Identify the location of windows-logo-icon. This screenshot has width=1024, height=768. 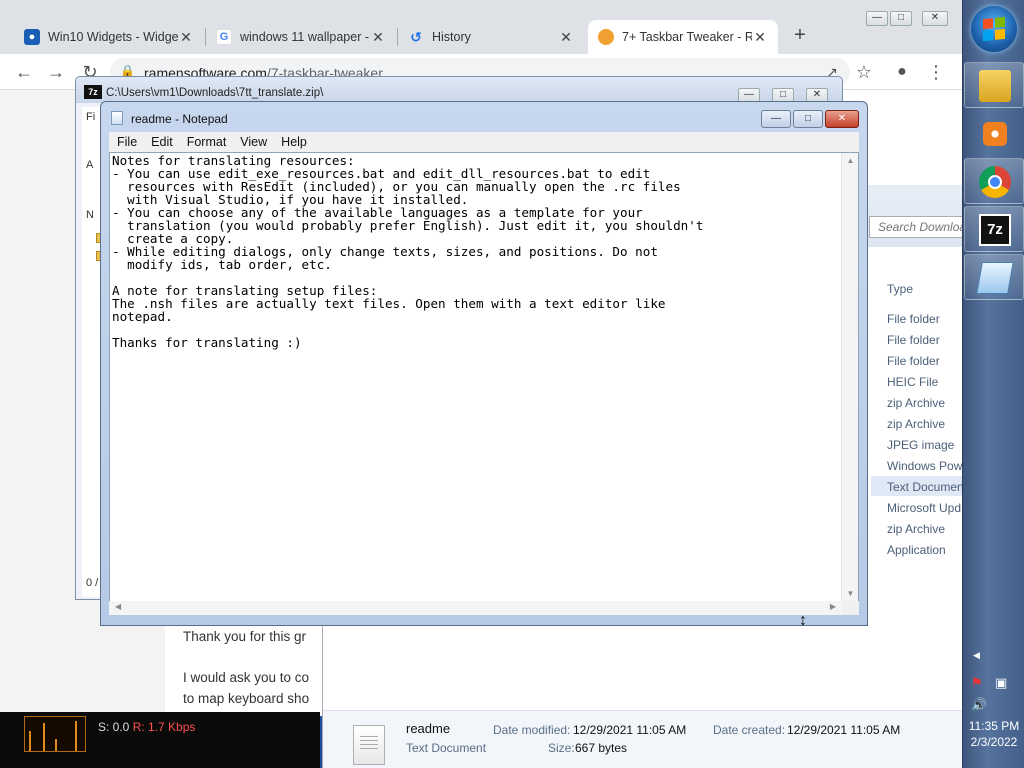
(994, 29).